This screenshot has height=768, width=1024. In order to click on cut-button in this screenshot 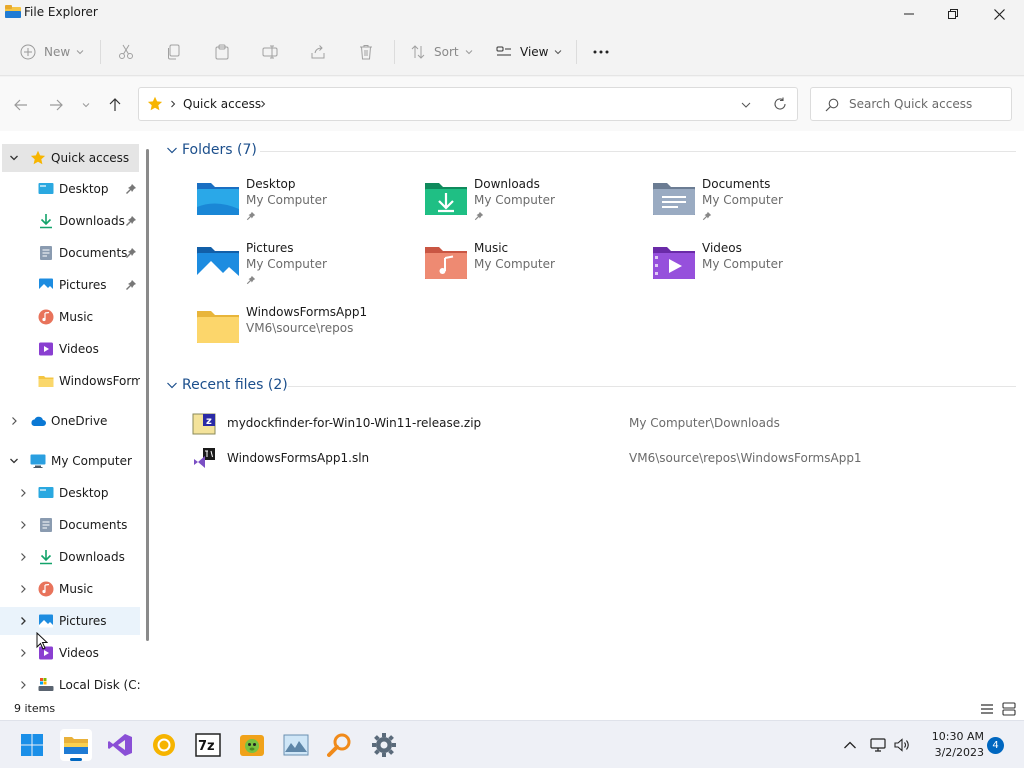, I will do `click(126, 52)`.